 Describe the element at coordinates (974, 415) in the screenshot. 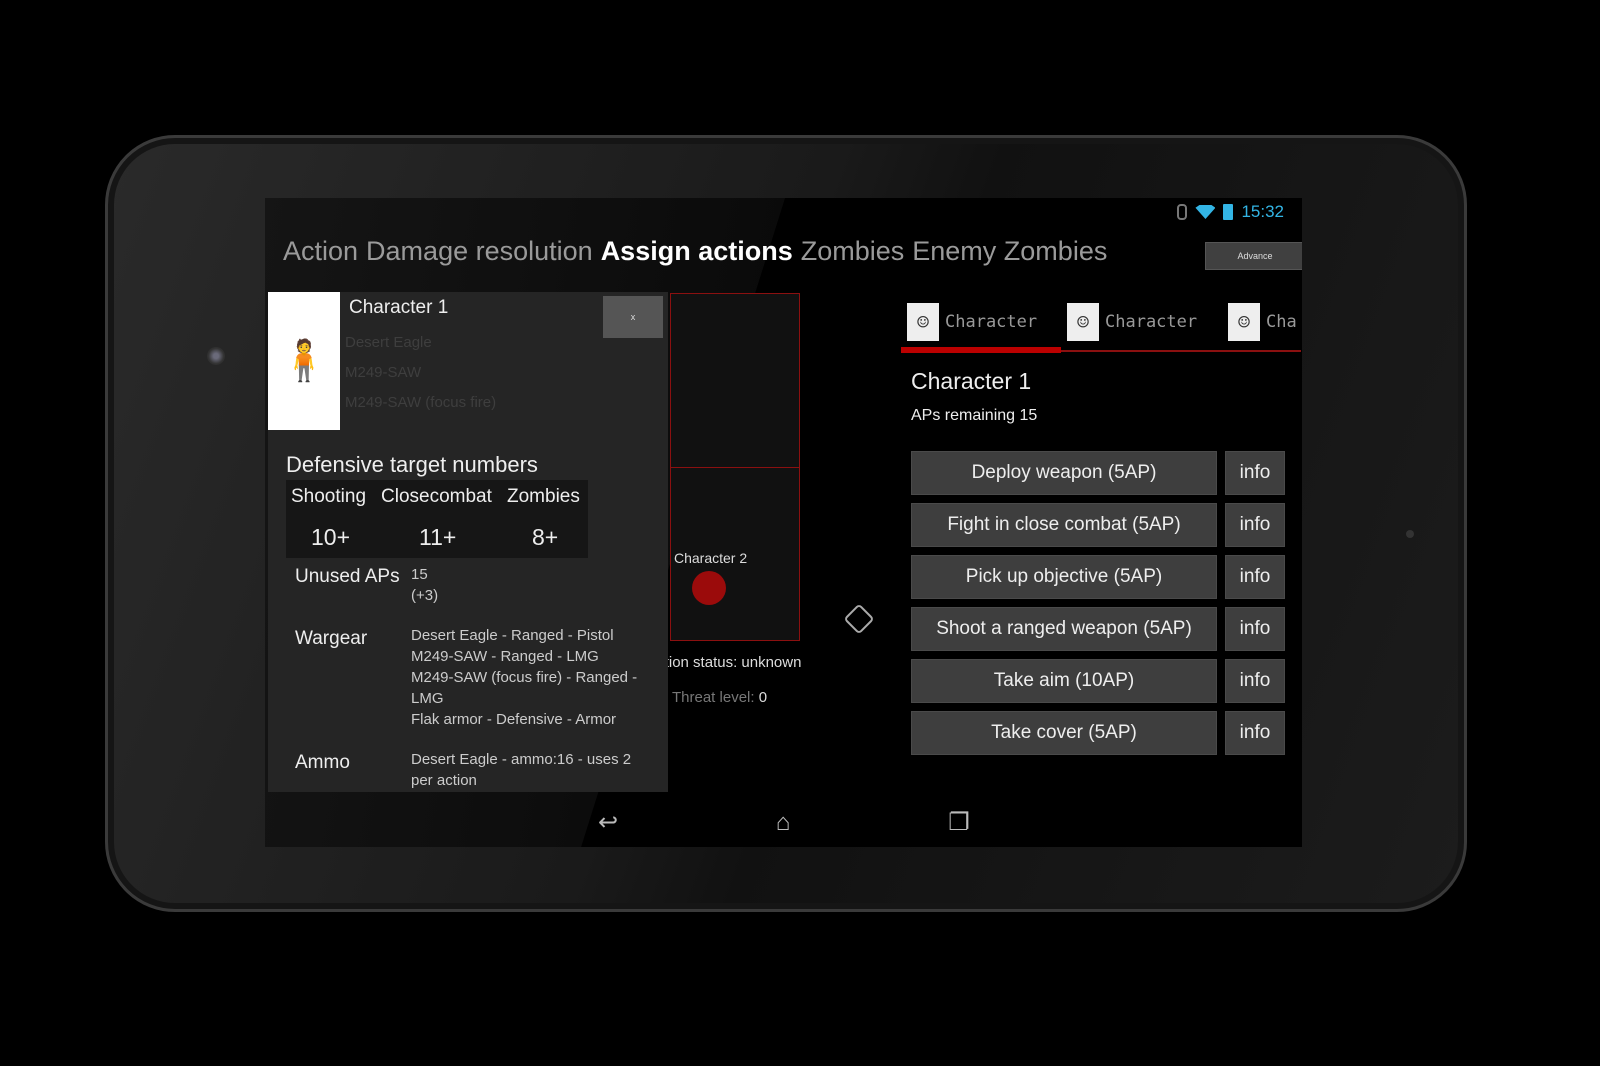

I see `aps-remaining: APs remaining 15` at that location.